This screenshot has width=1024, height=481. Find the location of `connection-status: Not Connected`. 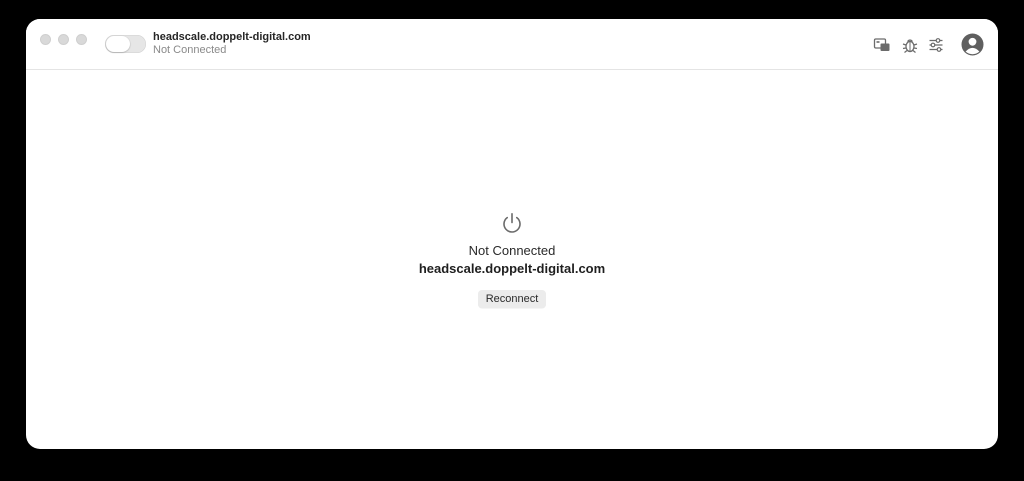

connection-status: Not Connected is located at coordinates (512, 250).